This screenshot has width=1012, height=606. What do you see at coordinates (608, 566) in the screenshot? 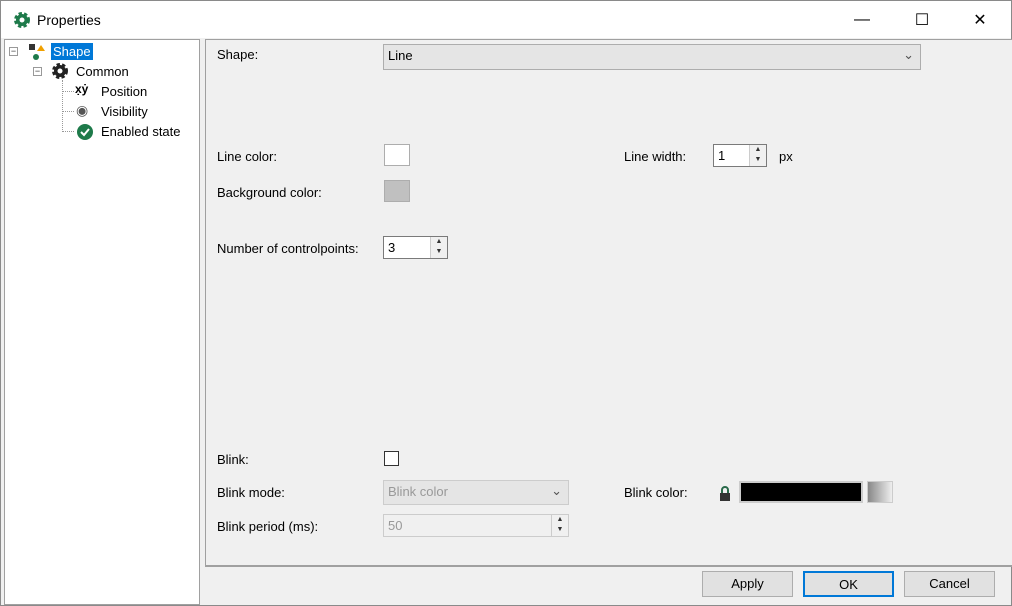
I see `divider` at bounding box center [608, 566].